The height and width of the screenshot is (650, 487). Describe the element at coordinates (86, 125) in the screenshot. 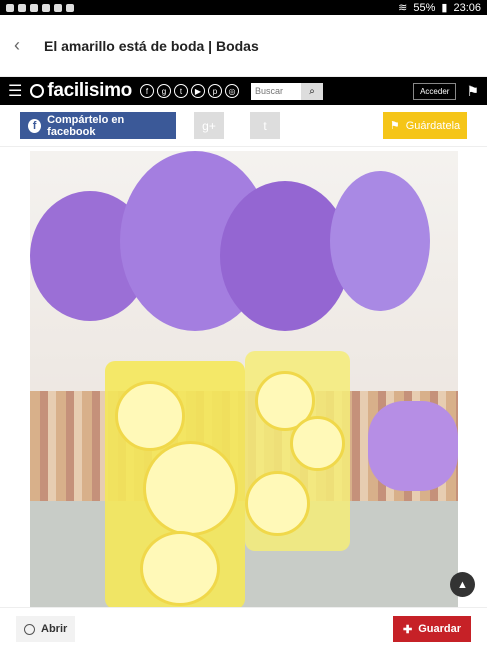

I see `facebook-share-label: Compártelo en facebook` at that location.